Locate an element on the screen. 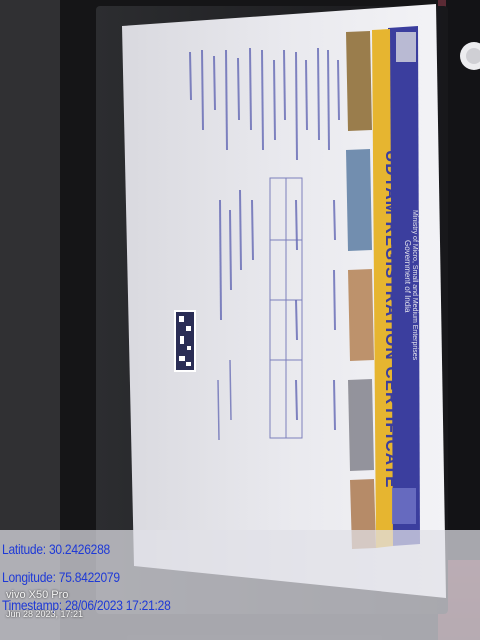  longitude-line: Longitude: 75.8422079 is located at coordinates (61, 577).